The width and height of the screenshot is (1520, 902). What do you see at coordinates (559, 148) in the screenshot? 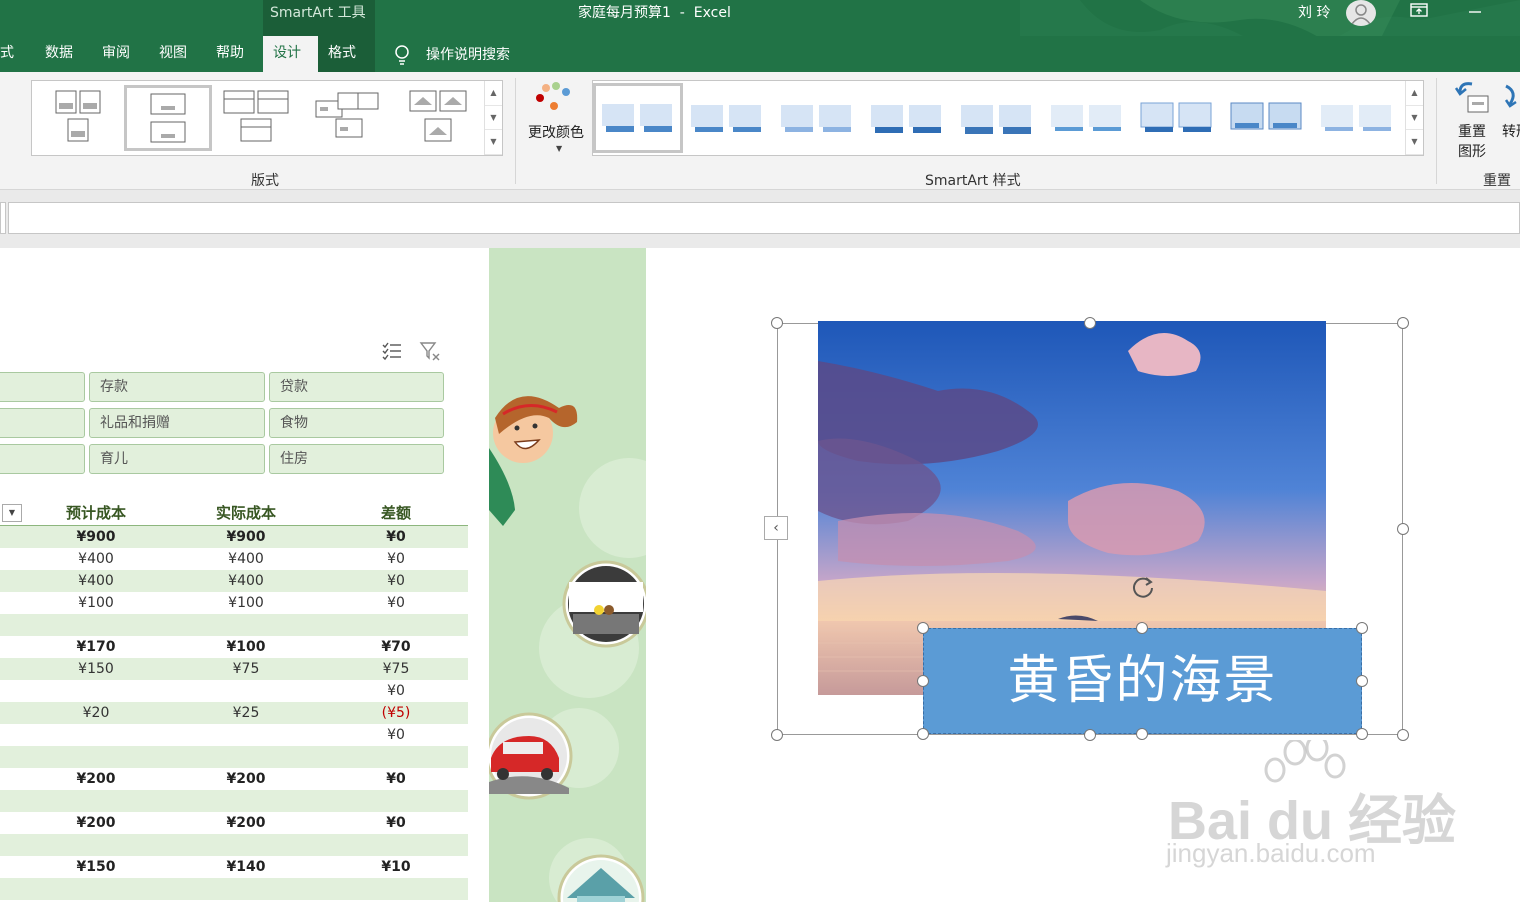
I see `change-colors-dropdown-icon: ▼` at bounding box center [559, 148].